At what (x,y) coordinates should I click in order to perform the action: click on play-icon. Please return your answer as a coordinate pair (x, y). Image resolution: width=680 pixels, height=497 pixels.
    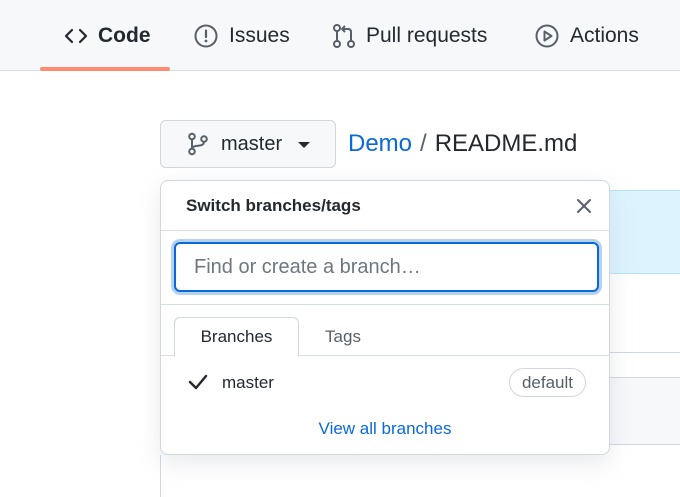
    Looking at the image, I should click on (547, 36).